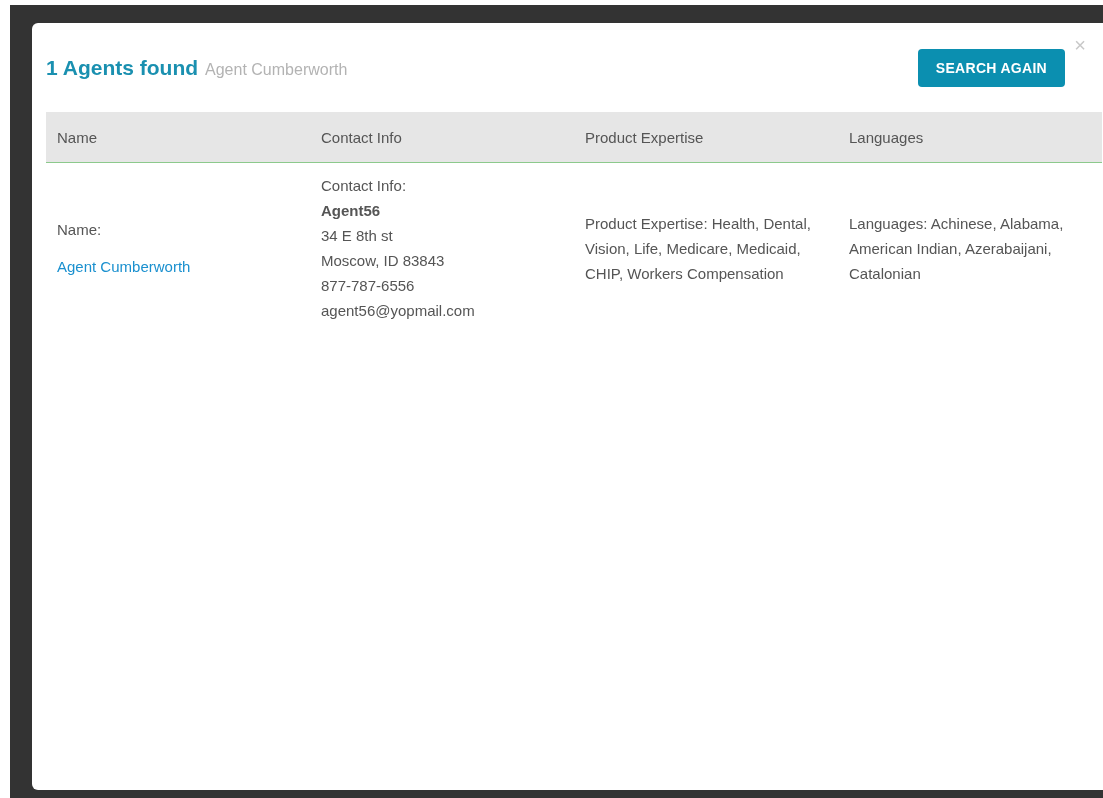 The height and width of the screenshot is (798, 1103). I want to click on results-count-title: 1 Agents found, so click(122, 67).